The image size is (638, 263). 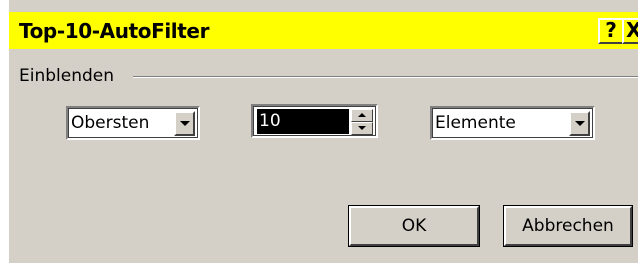 I want to click on window-title: Top-10-AutoFilter, so click(x=114, y=31).